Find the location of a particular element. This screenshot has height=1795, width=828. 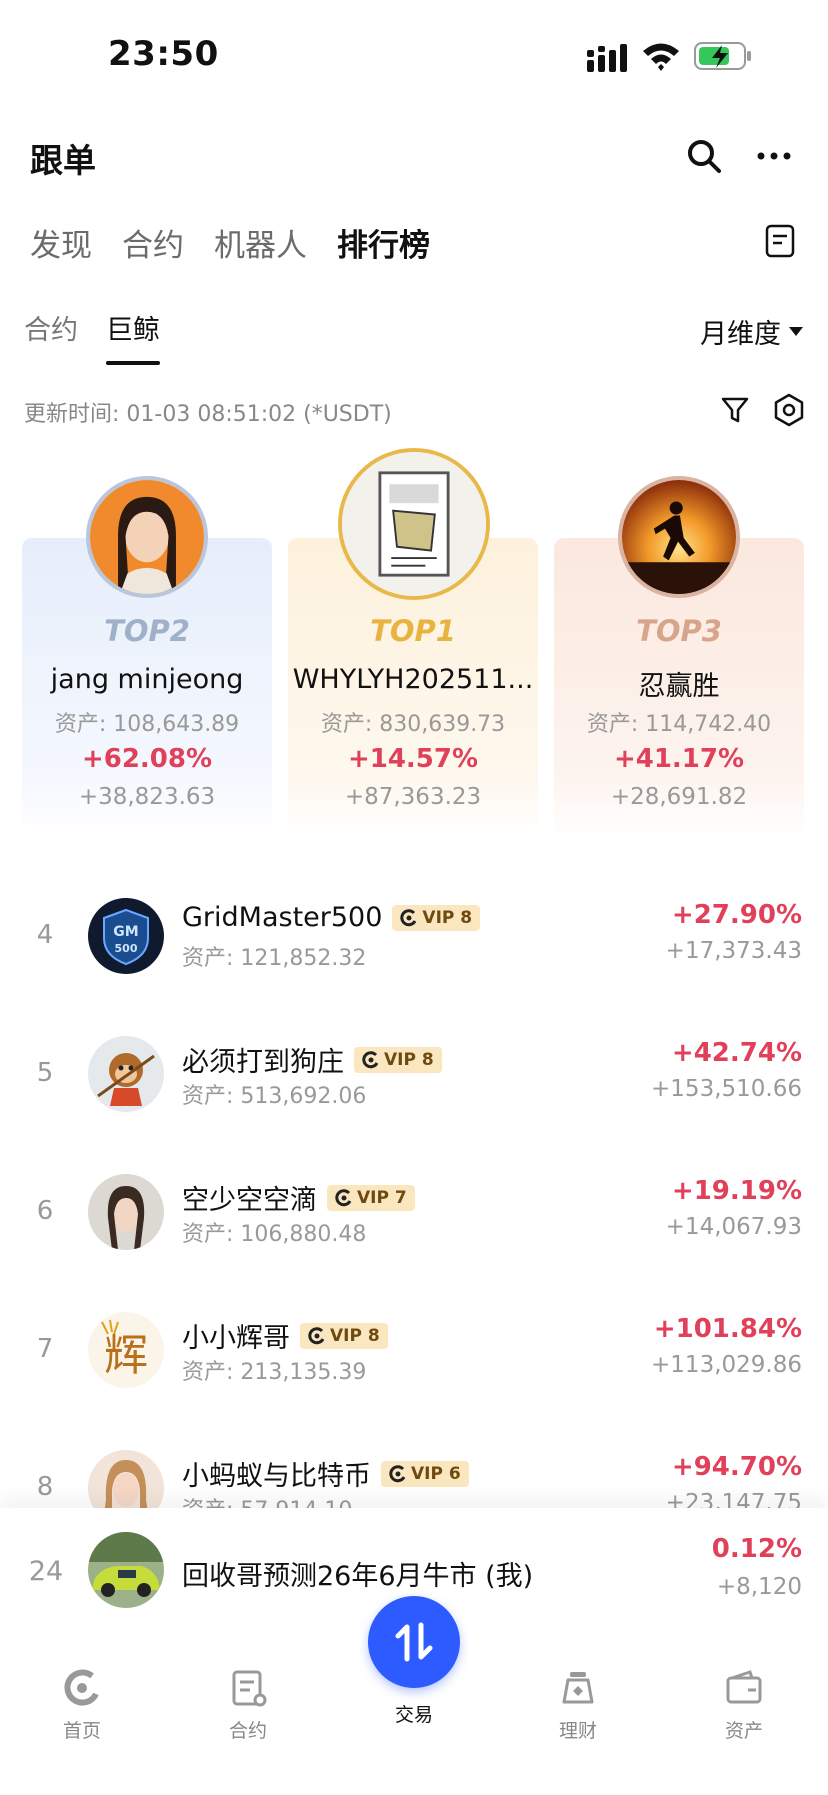

document-icon is located at coordinates (780, 241).